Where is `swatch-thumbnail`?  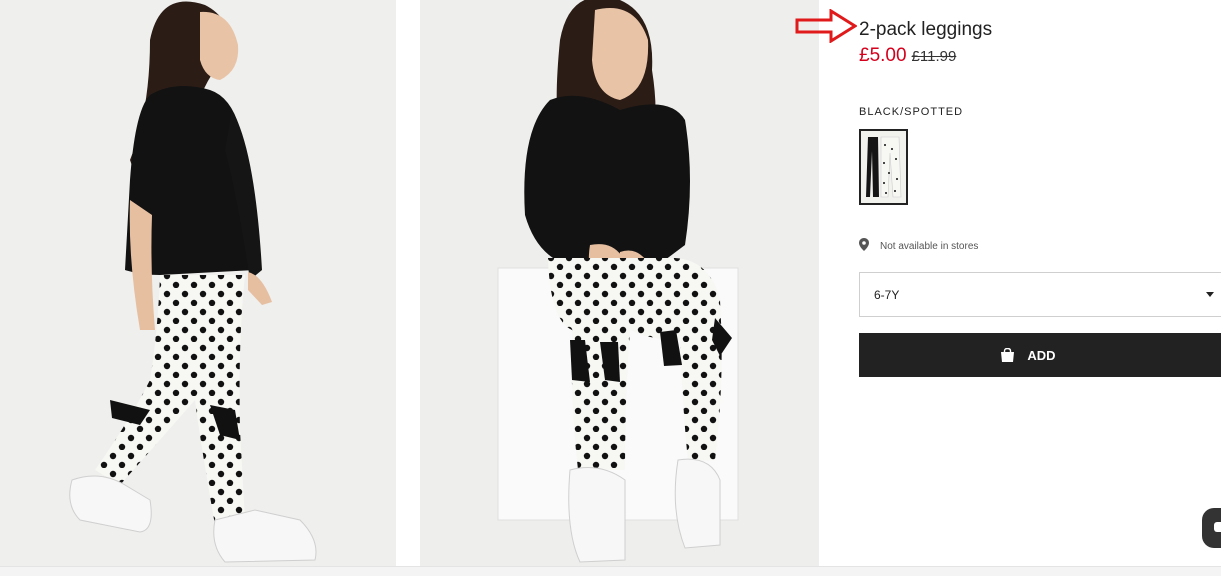 swatch-thumbnail is located at coordinates (883, 167).